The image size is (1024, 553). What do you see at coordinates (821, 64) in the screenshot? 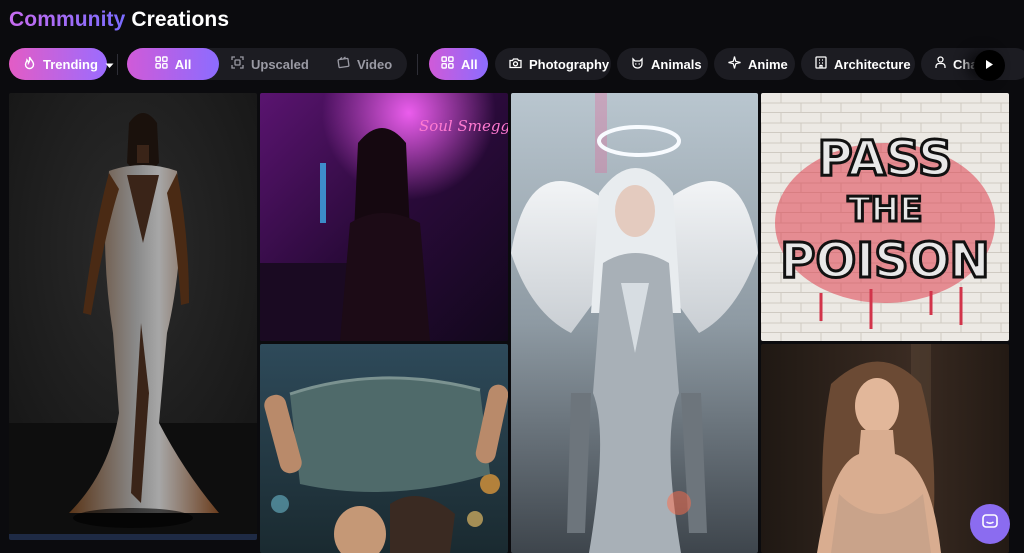
I see `building-icon` at bounding box center [821, 64].